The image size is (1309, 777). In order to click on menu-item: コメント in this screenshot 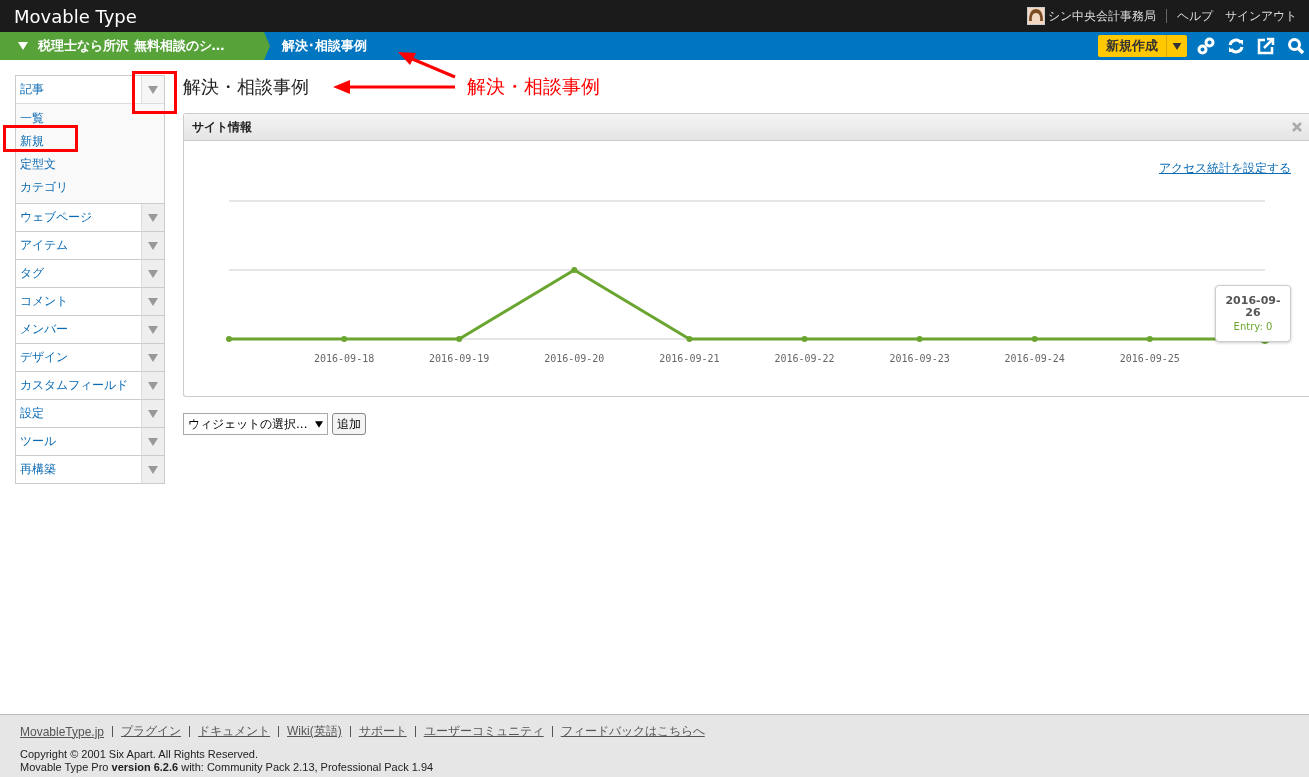, I will do `click(90, 302)`.